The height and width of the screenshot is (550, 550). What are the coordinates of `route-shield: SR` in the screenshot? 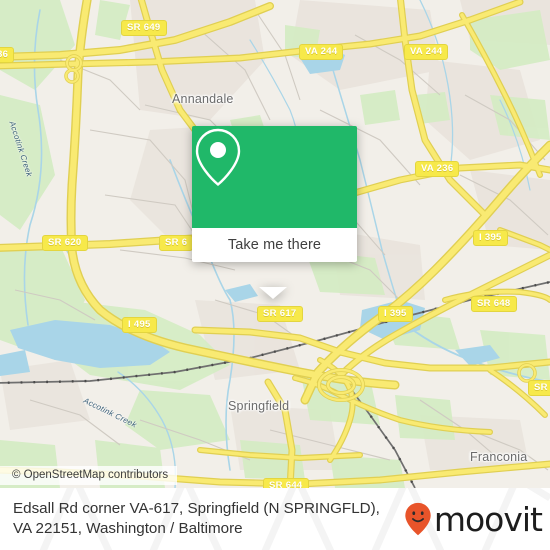 It's located at (539, 388).